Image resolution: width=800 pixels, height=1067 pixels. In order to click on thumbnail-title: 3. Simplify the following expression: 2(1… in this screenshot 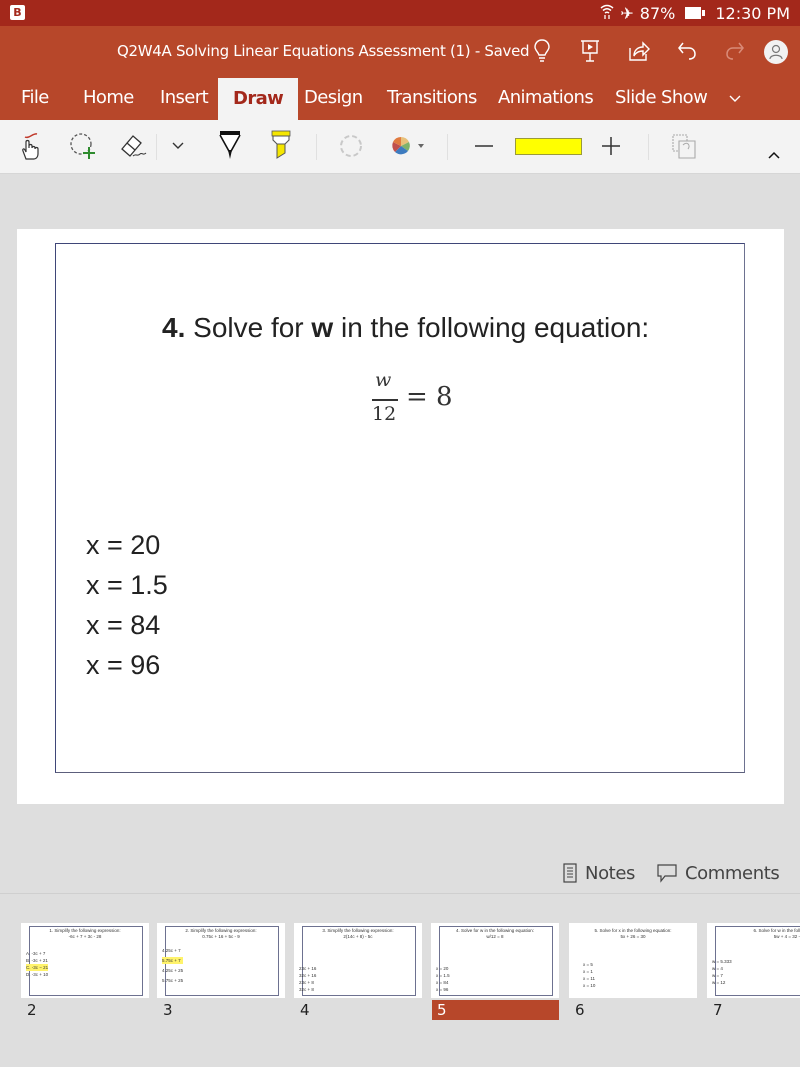, I will do `click(358, 933)`.